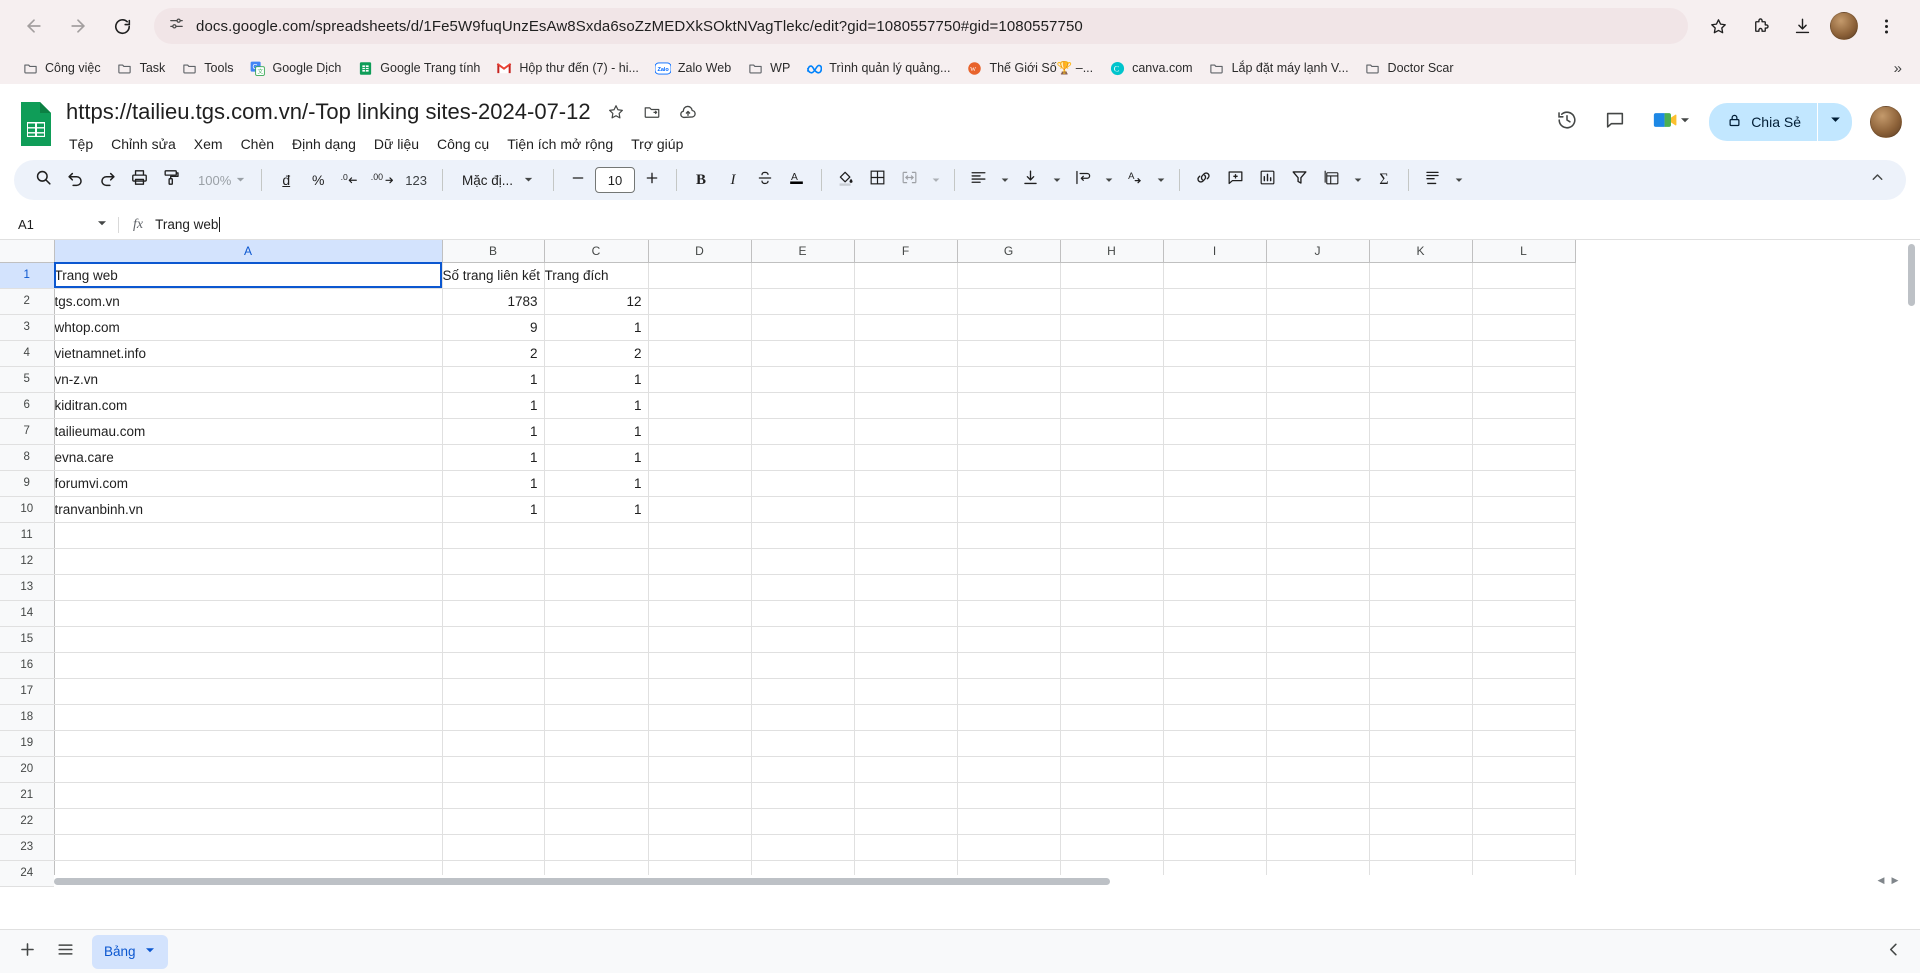  I want to click on cell-L21, so click(1524, 795).